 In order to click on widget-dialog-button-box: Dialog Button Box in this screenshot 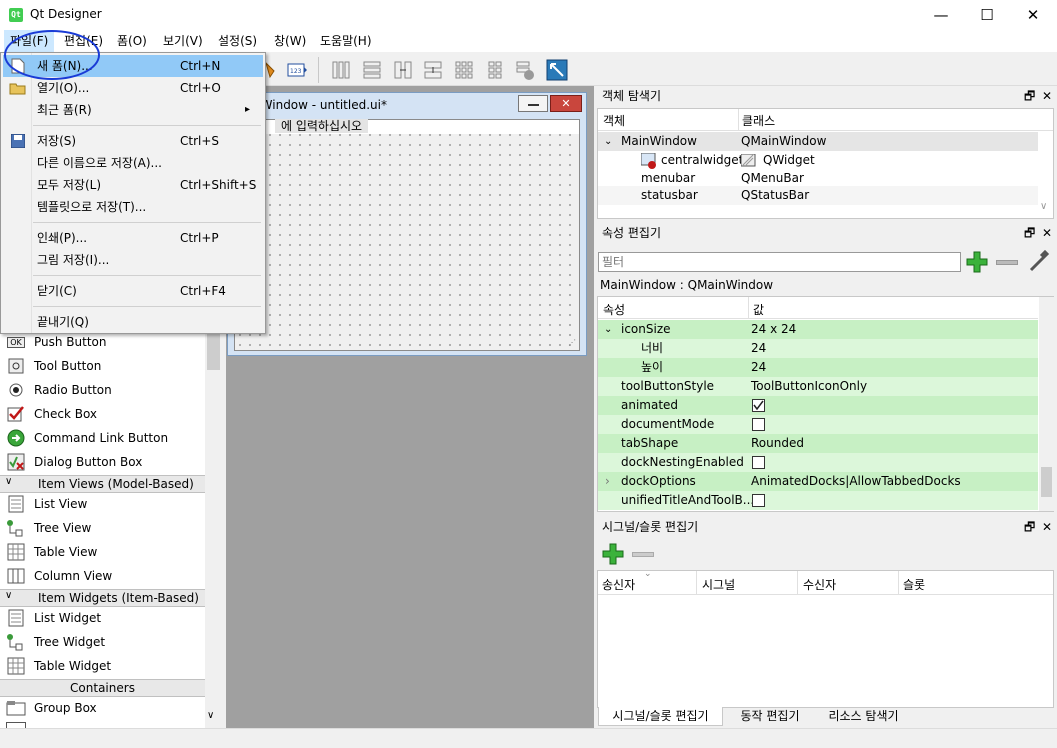, I will do `click(102, 462)`.